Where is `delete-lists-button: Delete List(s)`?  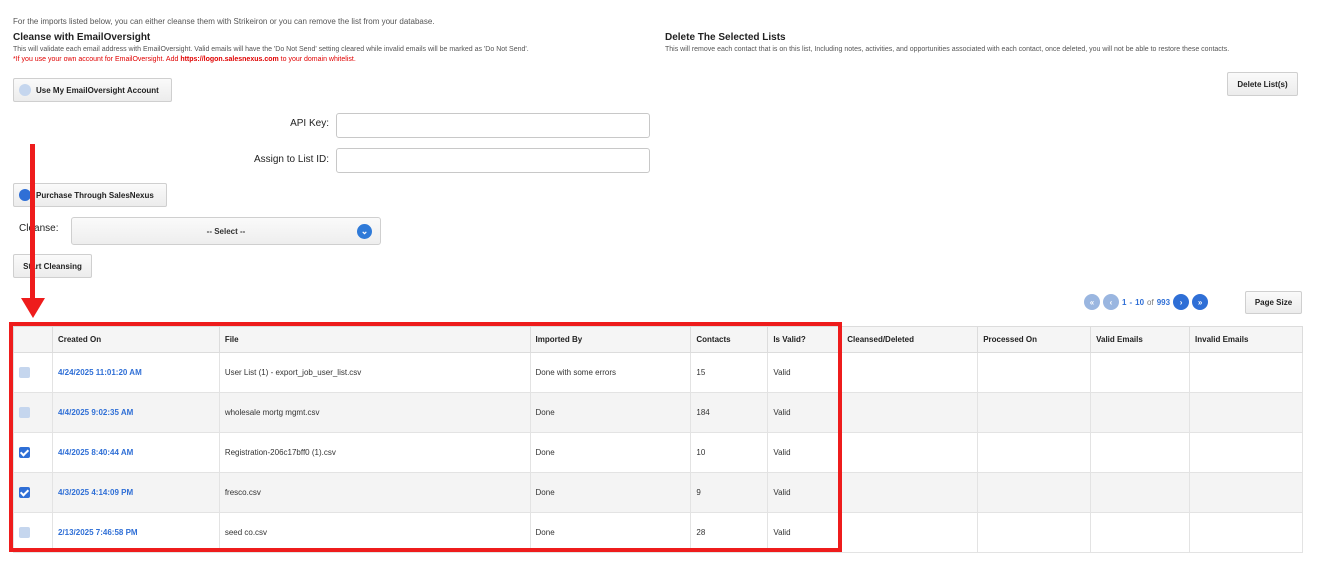
delete-lists-button: Delete List(s) is located at coordinates (1262, 84).